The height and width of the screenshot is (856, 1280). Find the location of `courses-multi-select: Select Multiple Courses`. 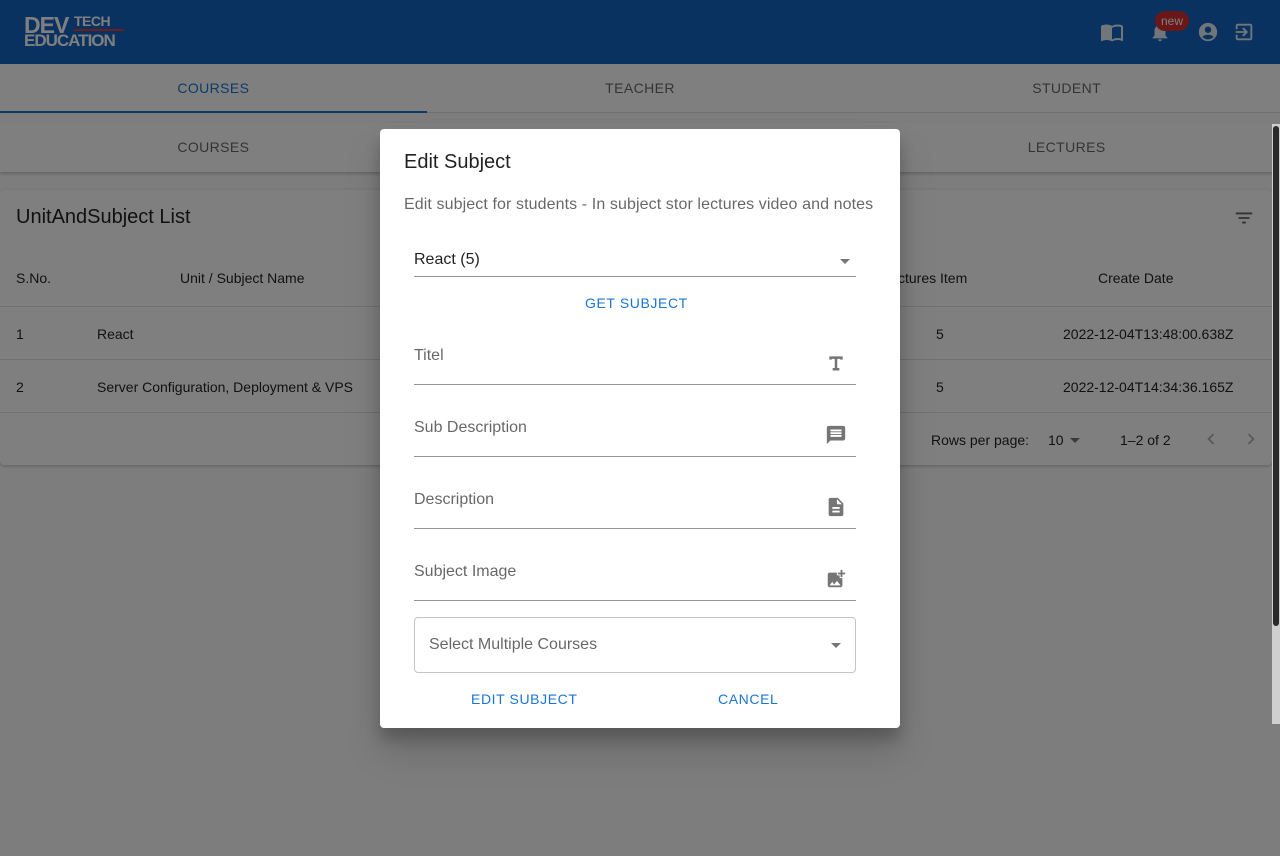

courses-multi-select: Select Multiple Courses is located at coordinates (635, 645).